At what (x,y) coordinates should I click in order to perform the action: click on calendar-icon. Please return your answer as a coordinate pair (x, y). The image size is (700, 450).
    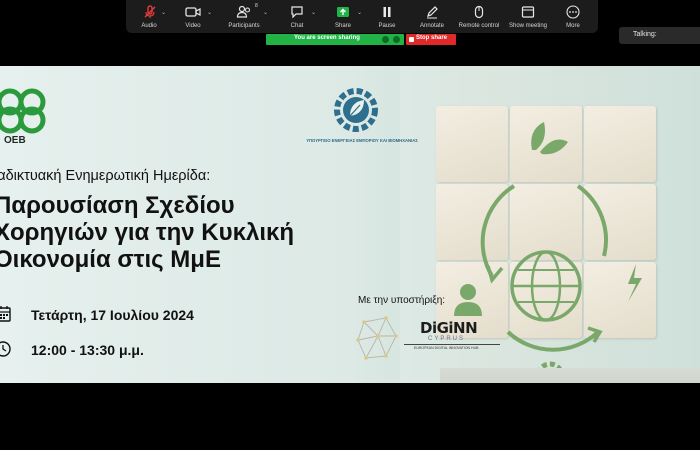
    Looking at the image, I should click on (5, 314).